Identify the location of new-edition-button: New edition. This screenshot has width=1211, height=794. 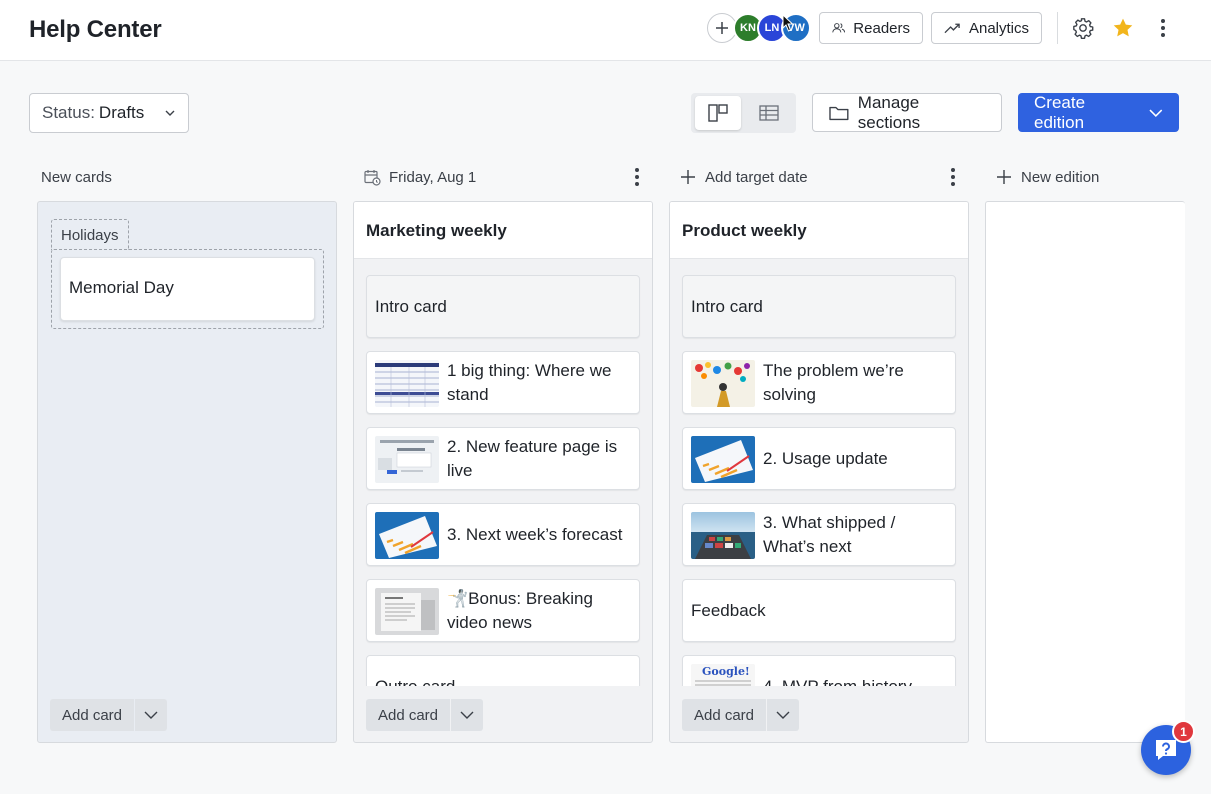
(1047, 177).